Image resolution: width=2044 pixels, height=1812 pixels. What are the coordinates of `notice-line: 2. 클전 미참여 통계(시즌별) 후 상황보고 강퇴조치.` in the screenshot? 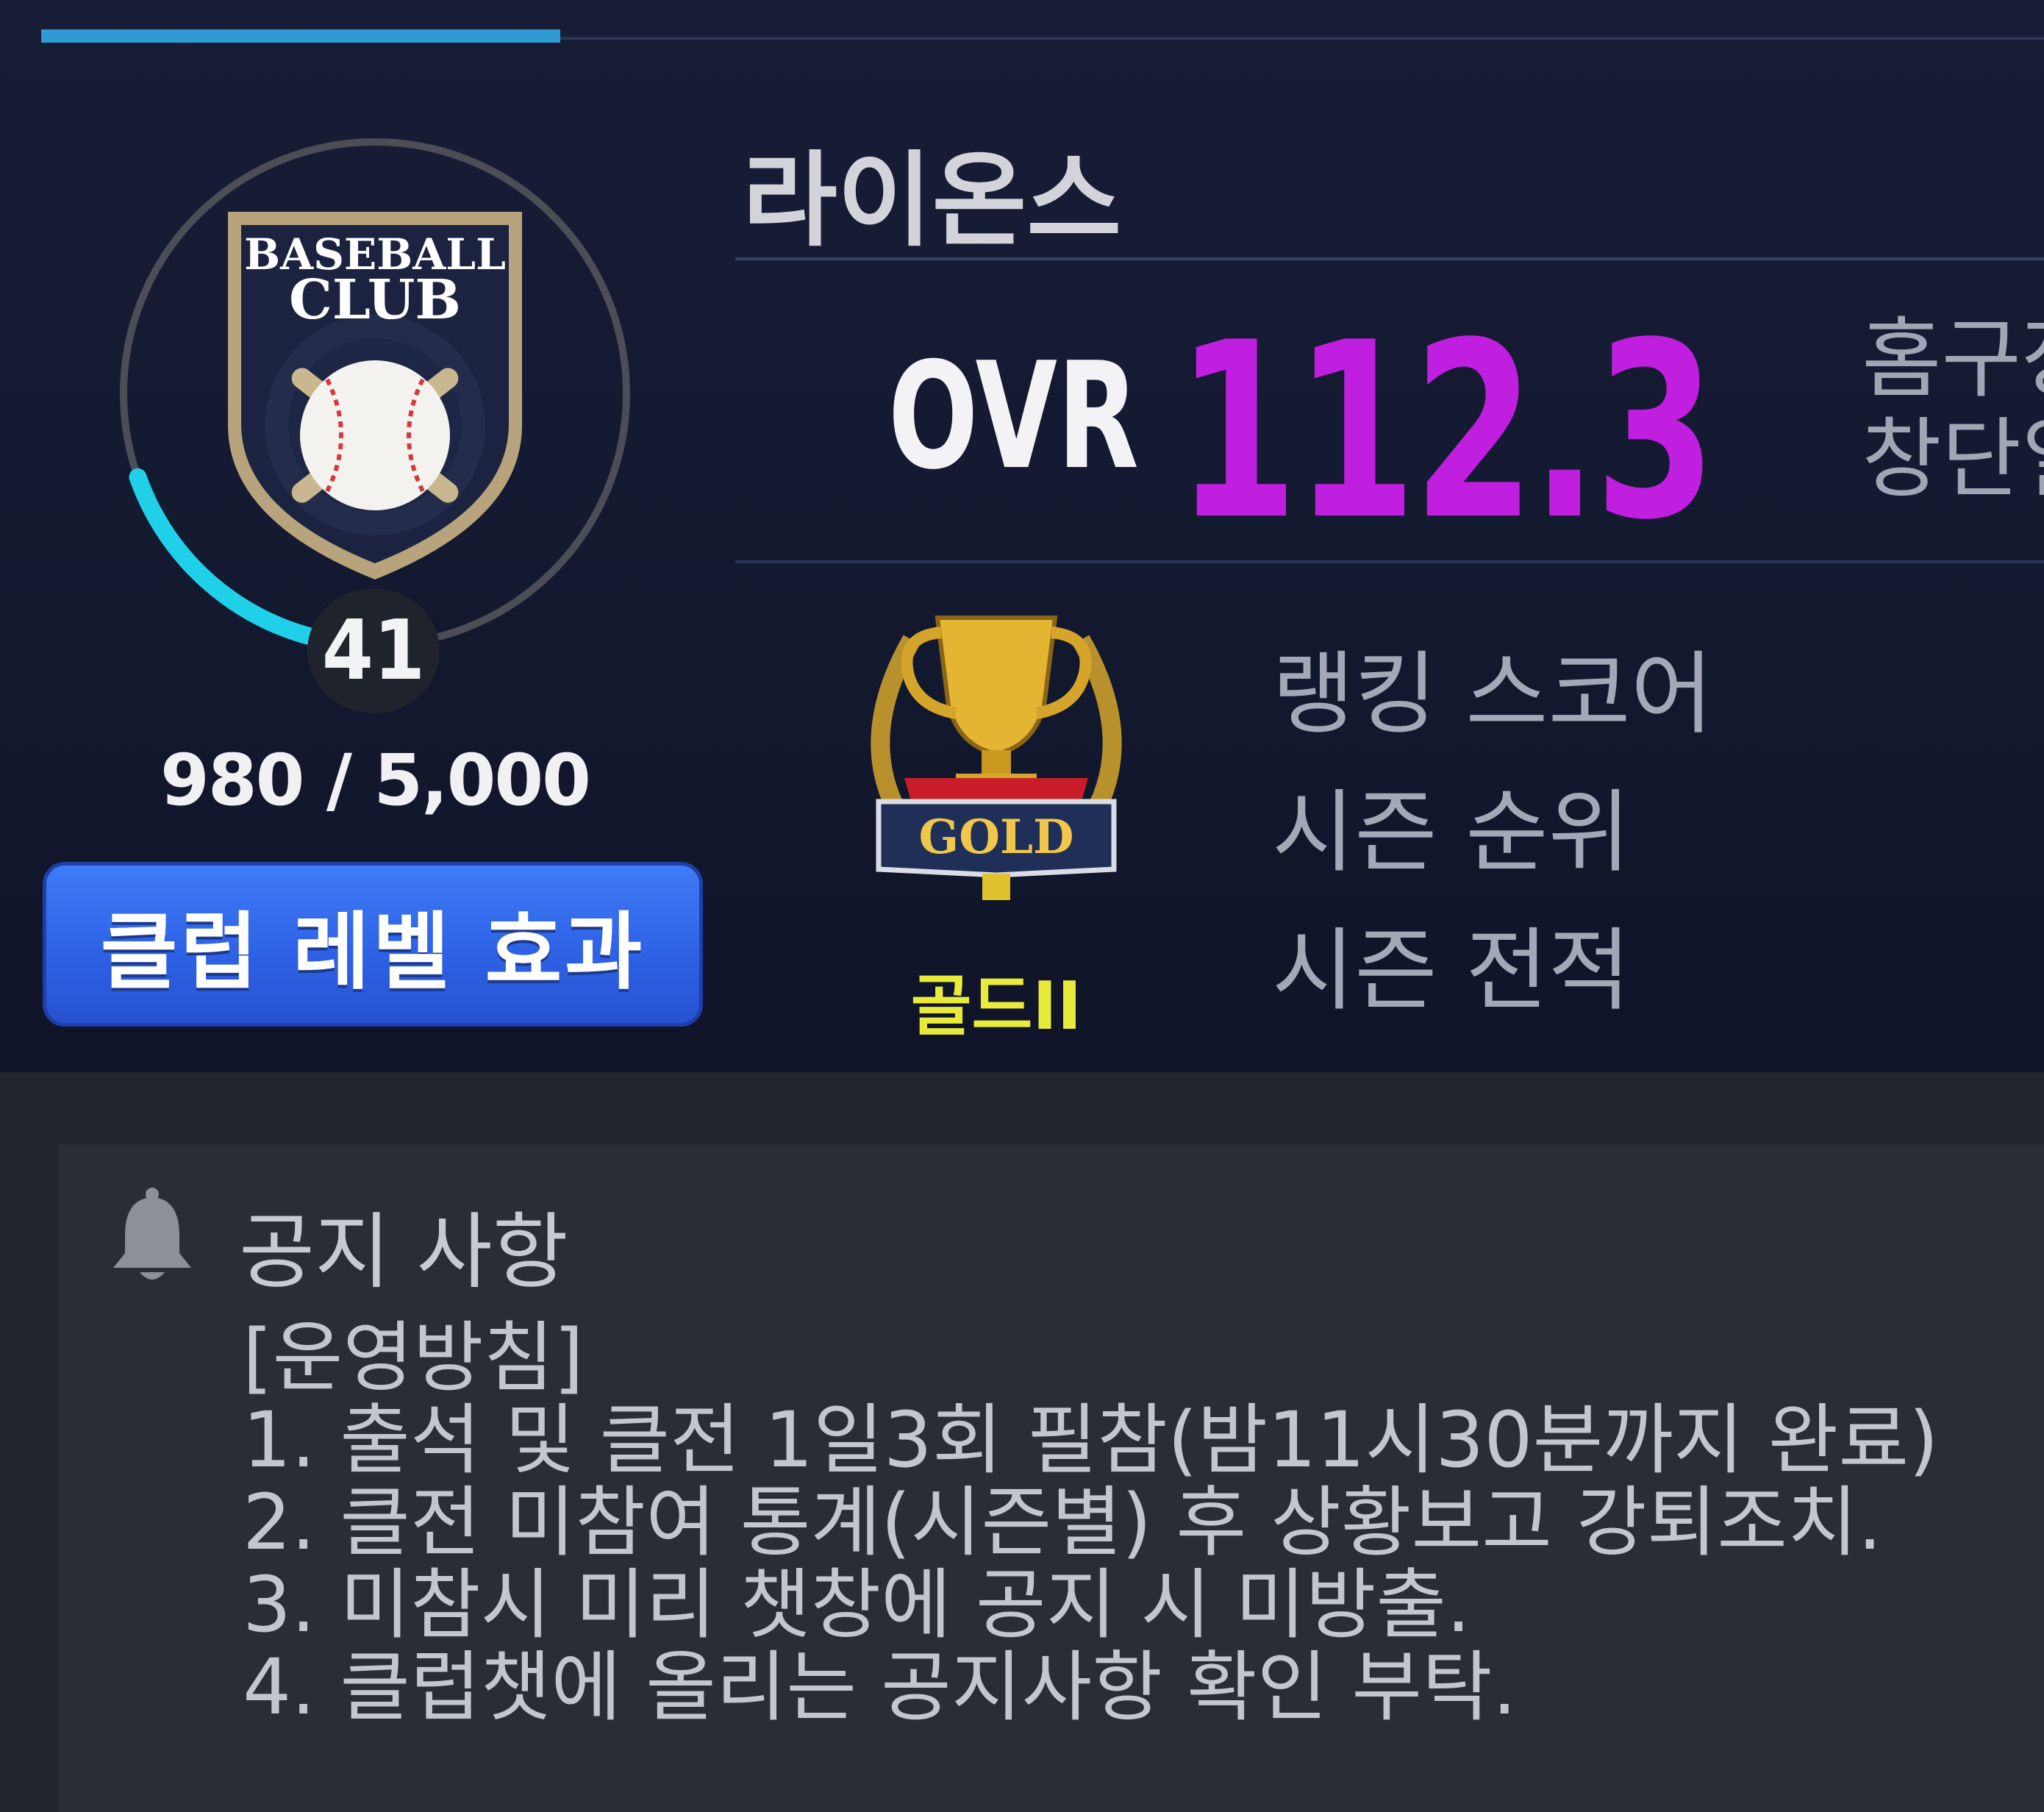 It's located at (1062, 1522).